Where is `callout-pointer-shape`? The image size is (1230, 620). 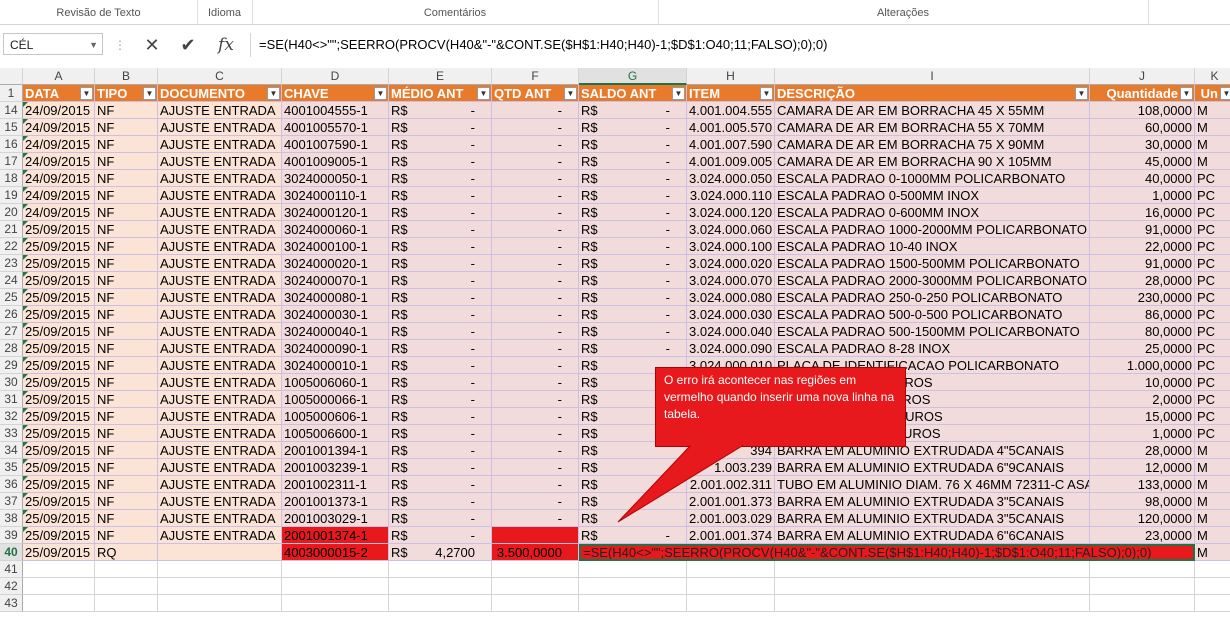 callout-pointer-shape is located at coordinates (680, 484).